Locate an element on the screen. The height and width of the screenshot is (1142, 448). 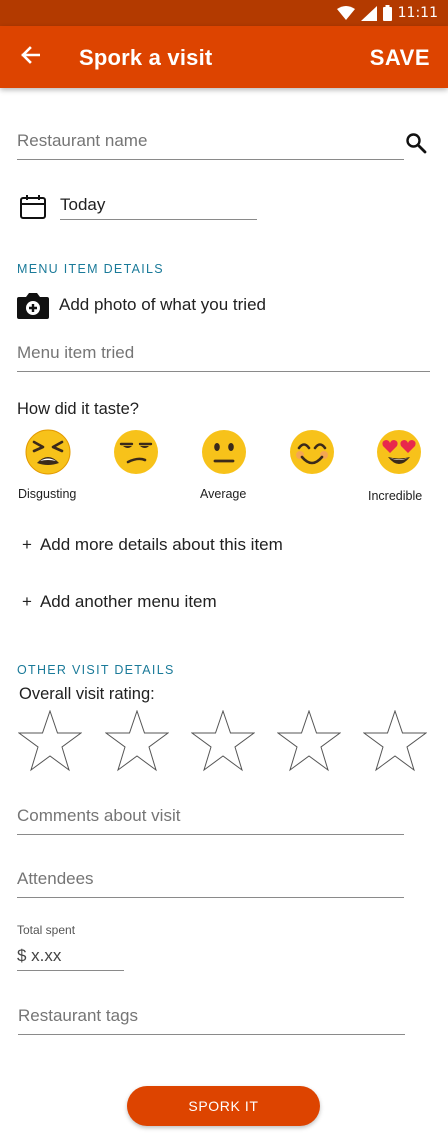
restaurant-tags-placeholder: Restaurant tags is located at coordinates (78, 1015).